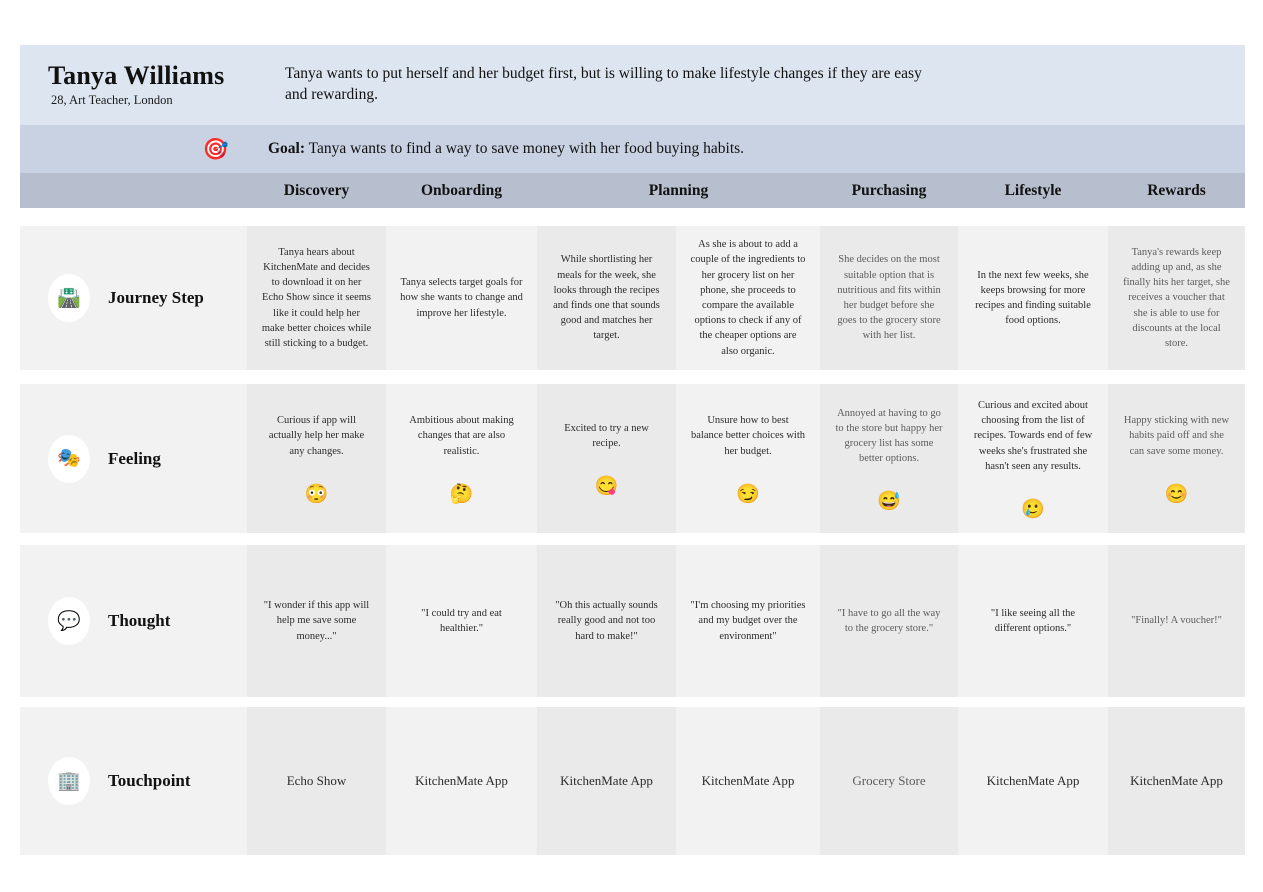  What do you see at coordinates (461, 494) in the screenshot?
I see `emoji-thinking-face: 🤔` at bounding box center [461, 494].